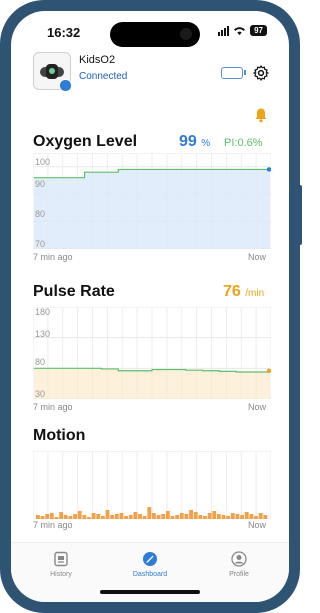  I want to click on pulse-chart-svg, so click(152, 353).